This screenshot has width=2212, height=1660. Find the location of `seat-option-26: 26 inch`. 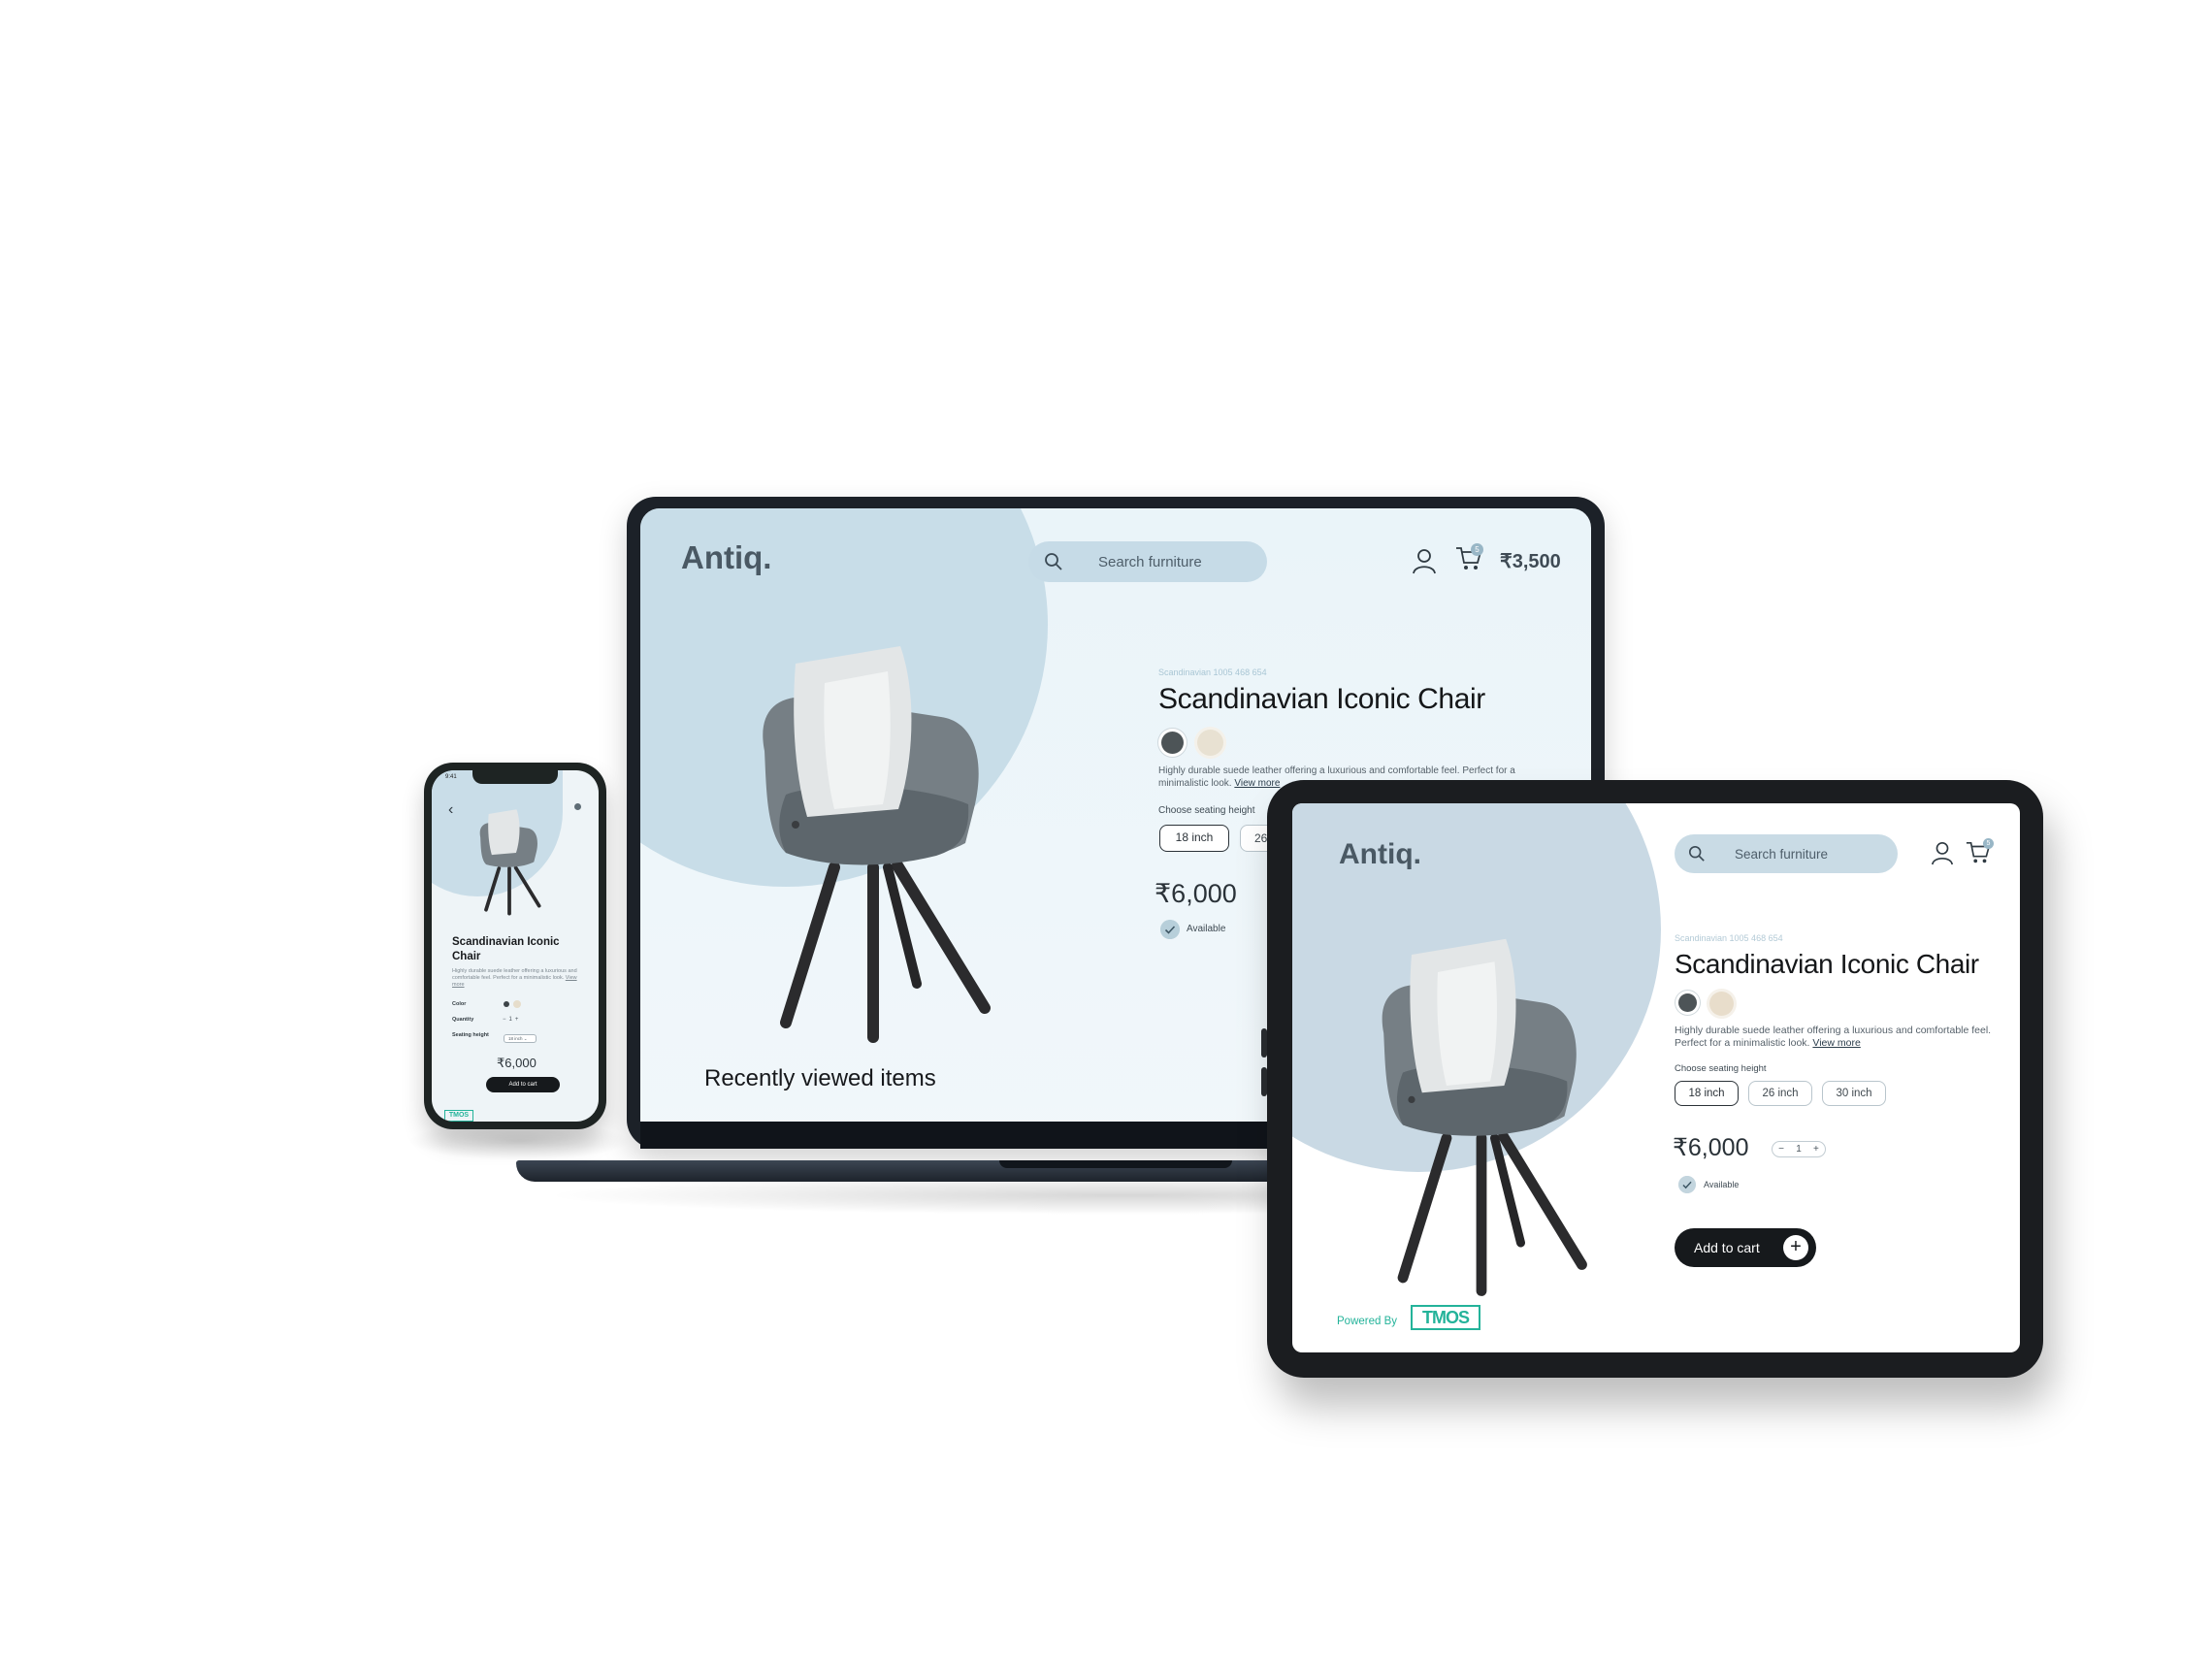

seat-option-26: 26 inch is located at coordinates (1780, 1093).